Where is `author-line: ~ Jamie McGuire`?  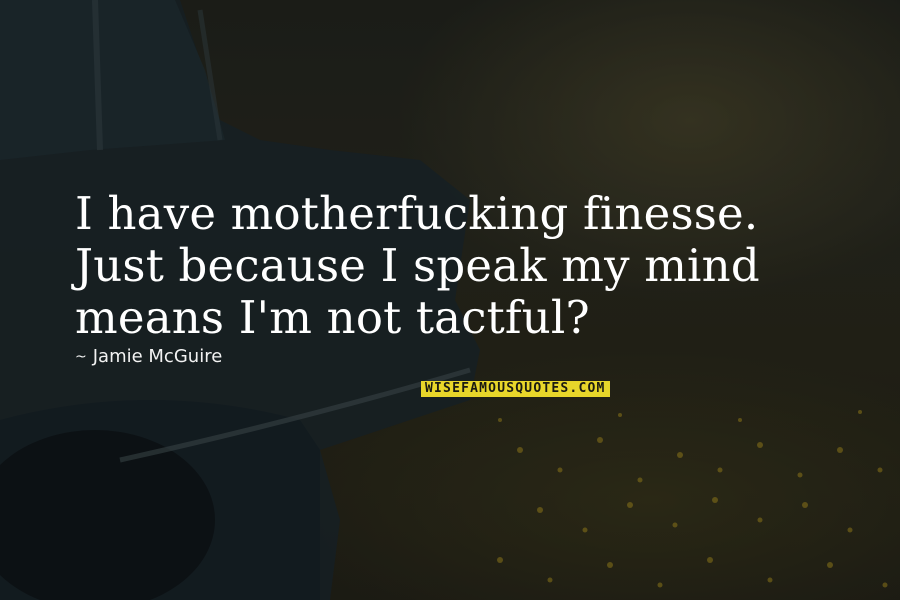
author-line: ~ Jamie McGuire is located at coordinates (148, 356).